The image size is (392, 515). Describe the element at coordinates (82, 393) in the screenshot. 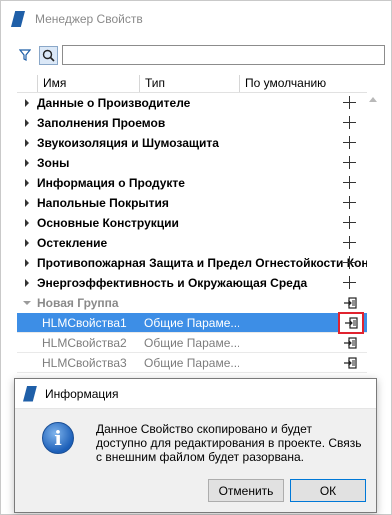

I see `dialog-title: Информация` at that location.